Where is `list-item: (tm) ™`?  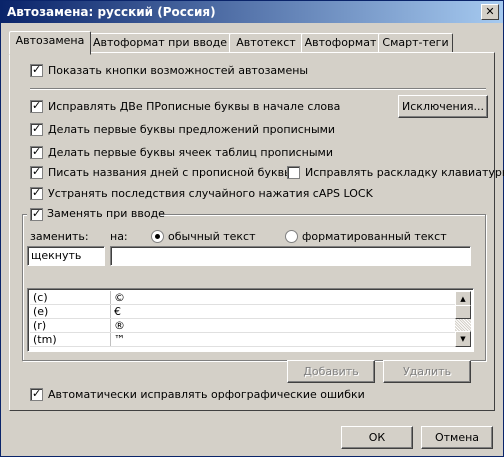
list-item: (tm) ™ is located at coordinates (248, 340).